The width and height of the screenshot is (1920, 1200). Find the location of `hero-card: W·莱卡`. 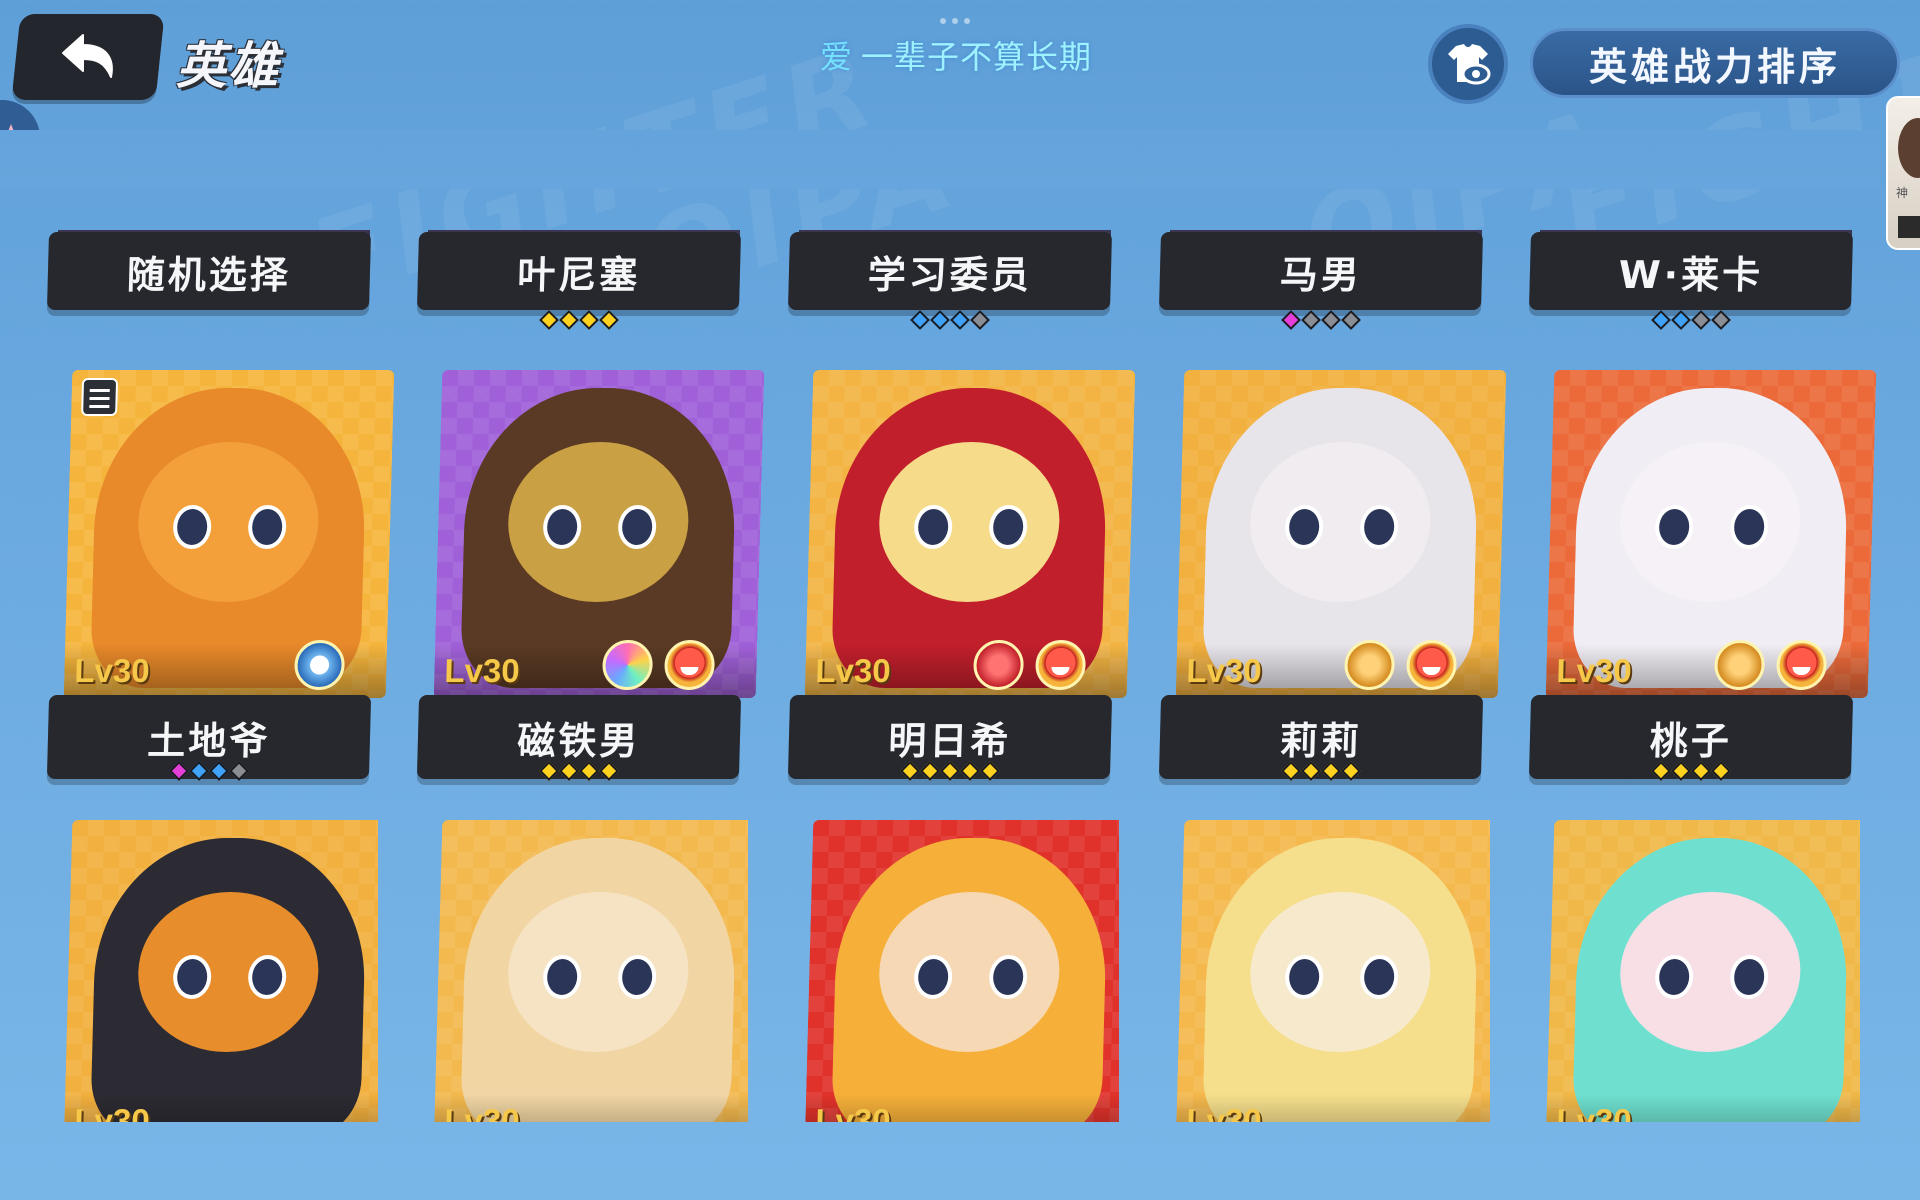

hero-card: W·莱卡 is located at coordinates (1694, 260).